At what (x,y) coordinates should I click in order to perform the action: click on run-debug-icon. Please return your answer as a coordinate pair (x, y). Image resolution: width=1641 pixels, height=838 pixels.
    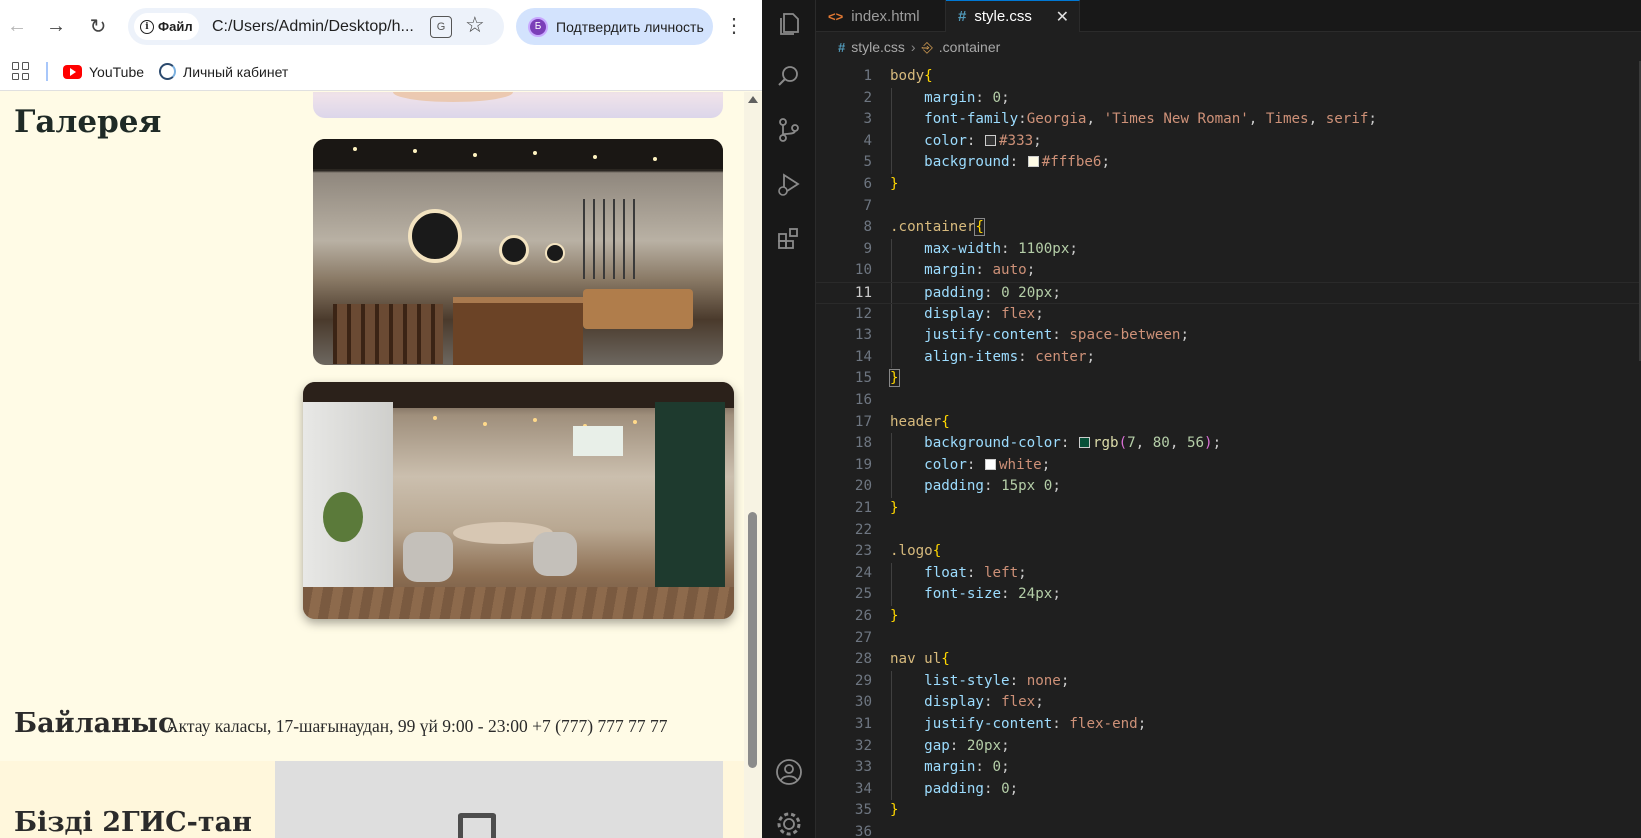
    Looking at the image, I should click on (789, 184).